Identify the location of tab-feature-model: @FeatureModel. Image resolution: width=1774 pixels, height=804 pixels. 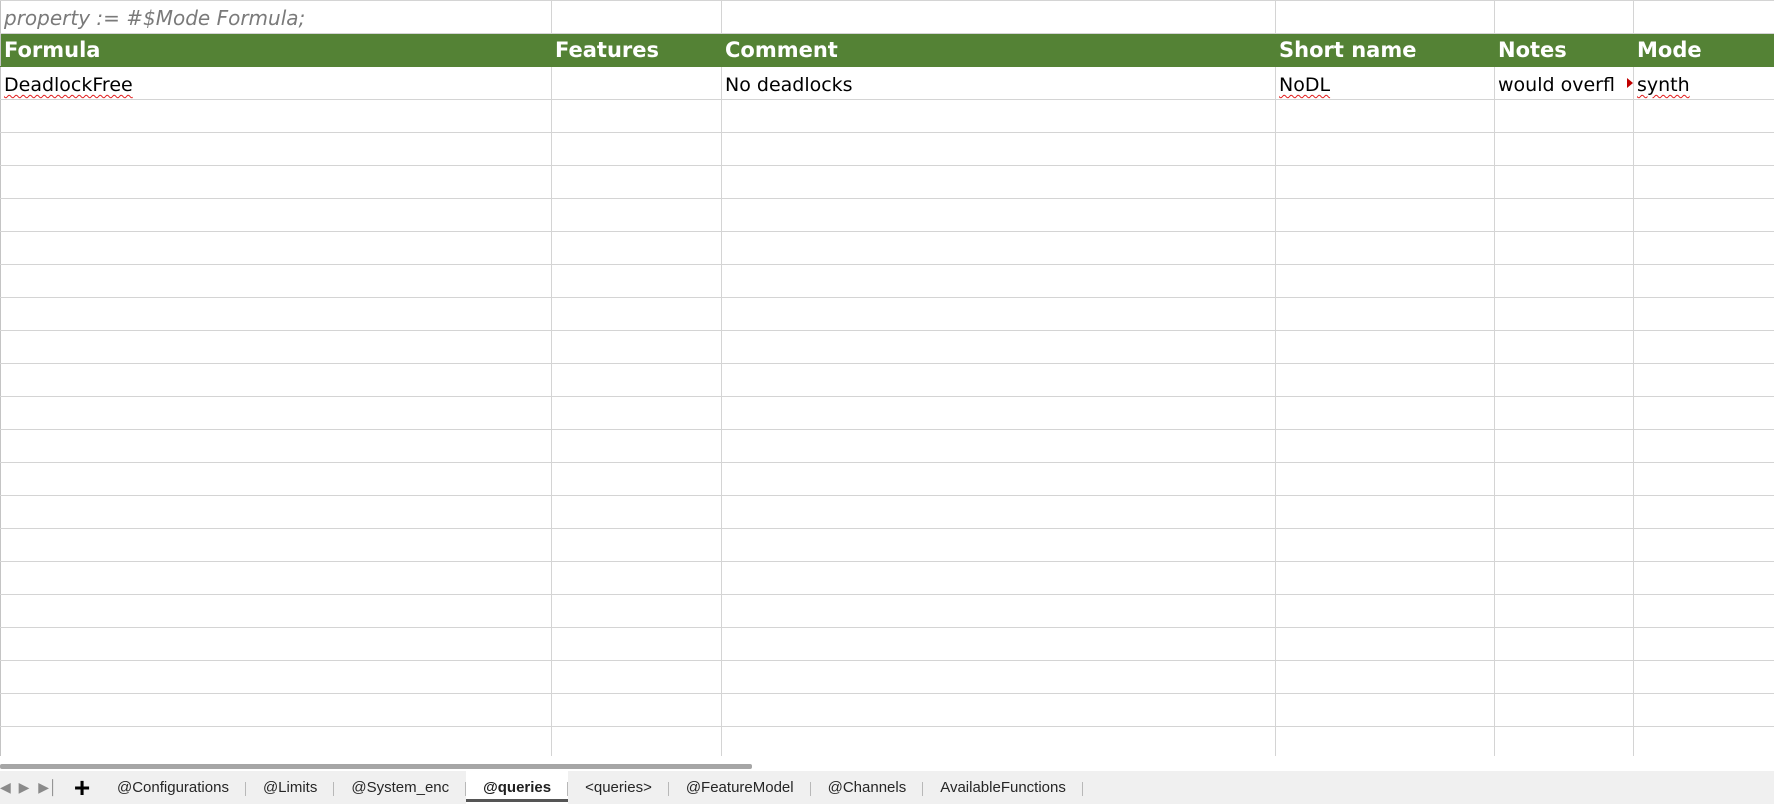
(740, 787).